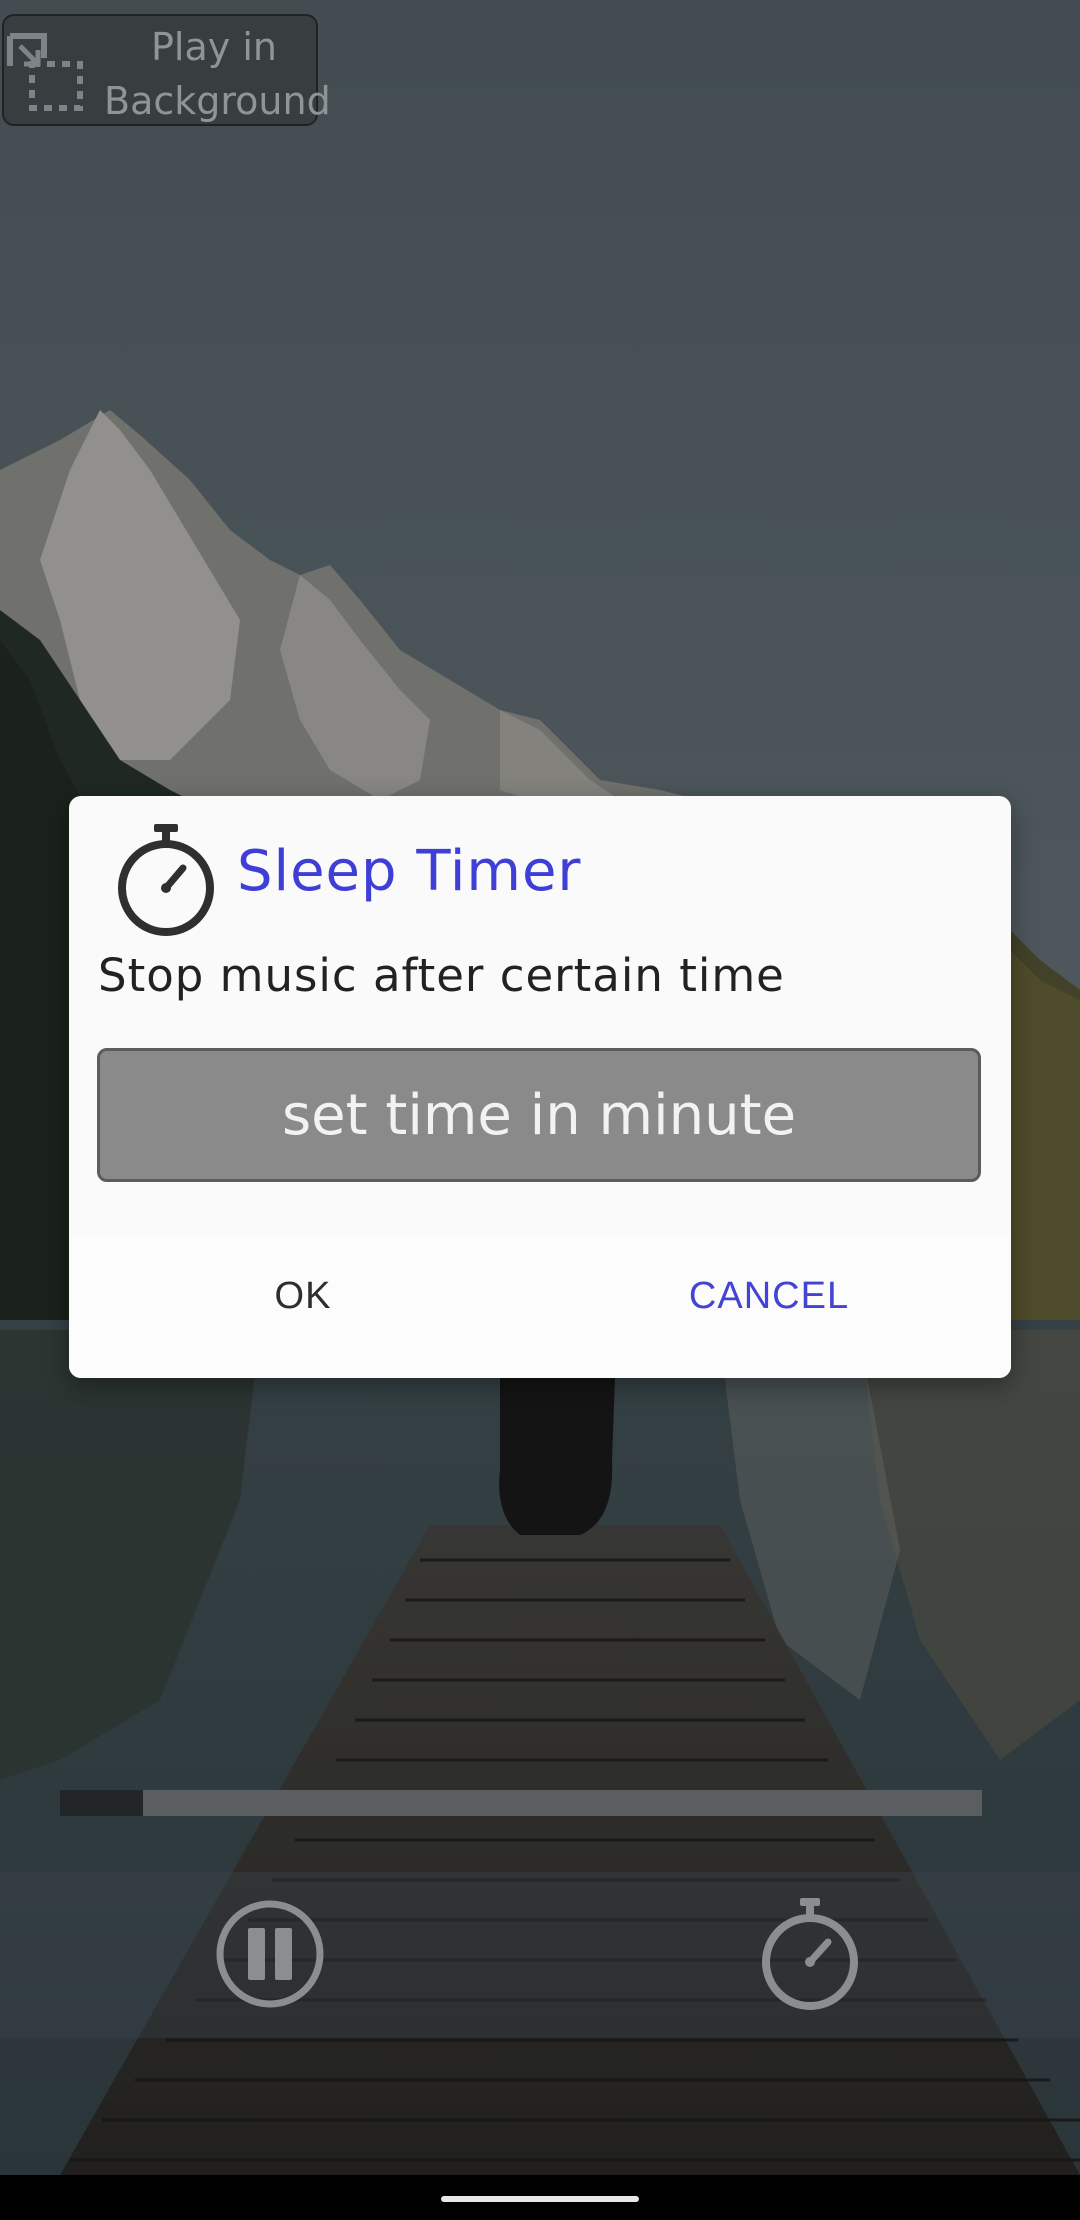 The height and width of the screenshot is (2220, 1080). Describe the element at coordinates (45, 72) in the screenshot. I see `picture-in-picture-icon` at that location.